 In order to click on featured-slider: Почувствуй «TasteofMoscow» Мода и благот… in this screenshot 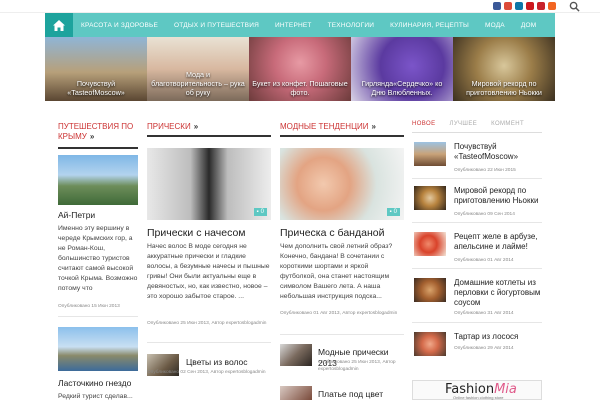, I will do `click(300, 69)`.